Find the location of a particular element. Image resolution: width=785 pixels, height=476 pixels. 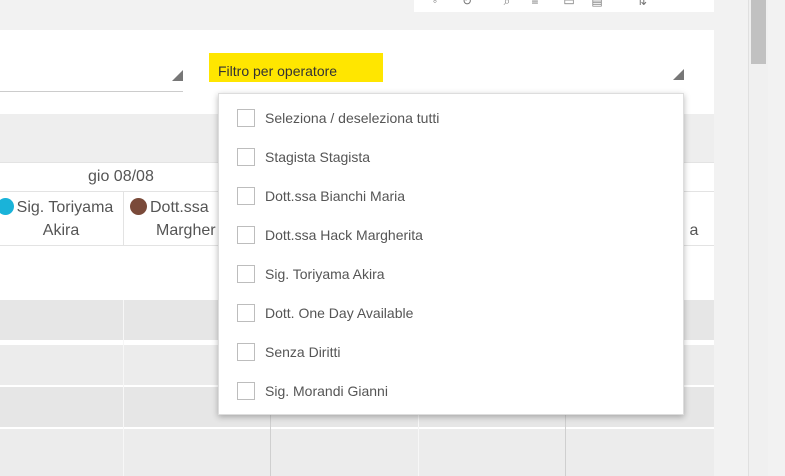

option-label: Senza Diritti is located at coordinates (303, 352).